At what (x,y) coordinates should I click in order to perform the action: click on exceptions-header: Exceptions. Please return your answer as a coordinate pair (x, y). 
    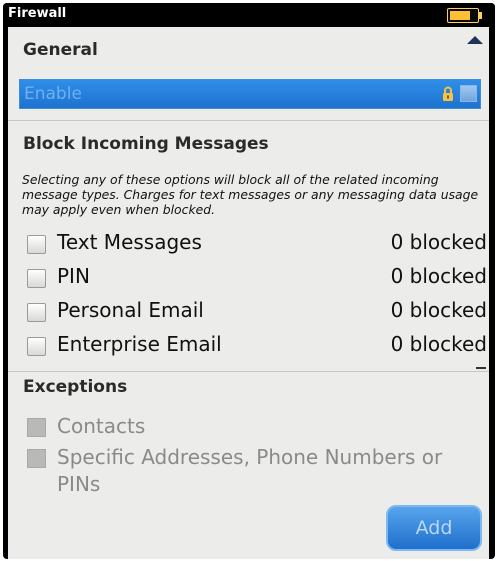
    Looking at the image, I should click on (75, 387).